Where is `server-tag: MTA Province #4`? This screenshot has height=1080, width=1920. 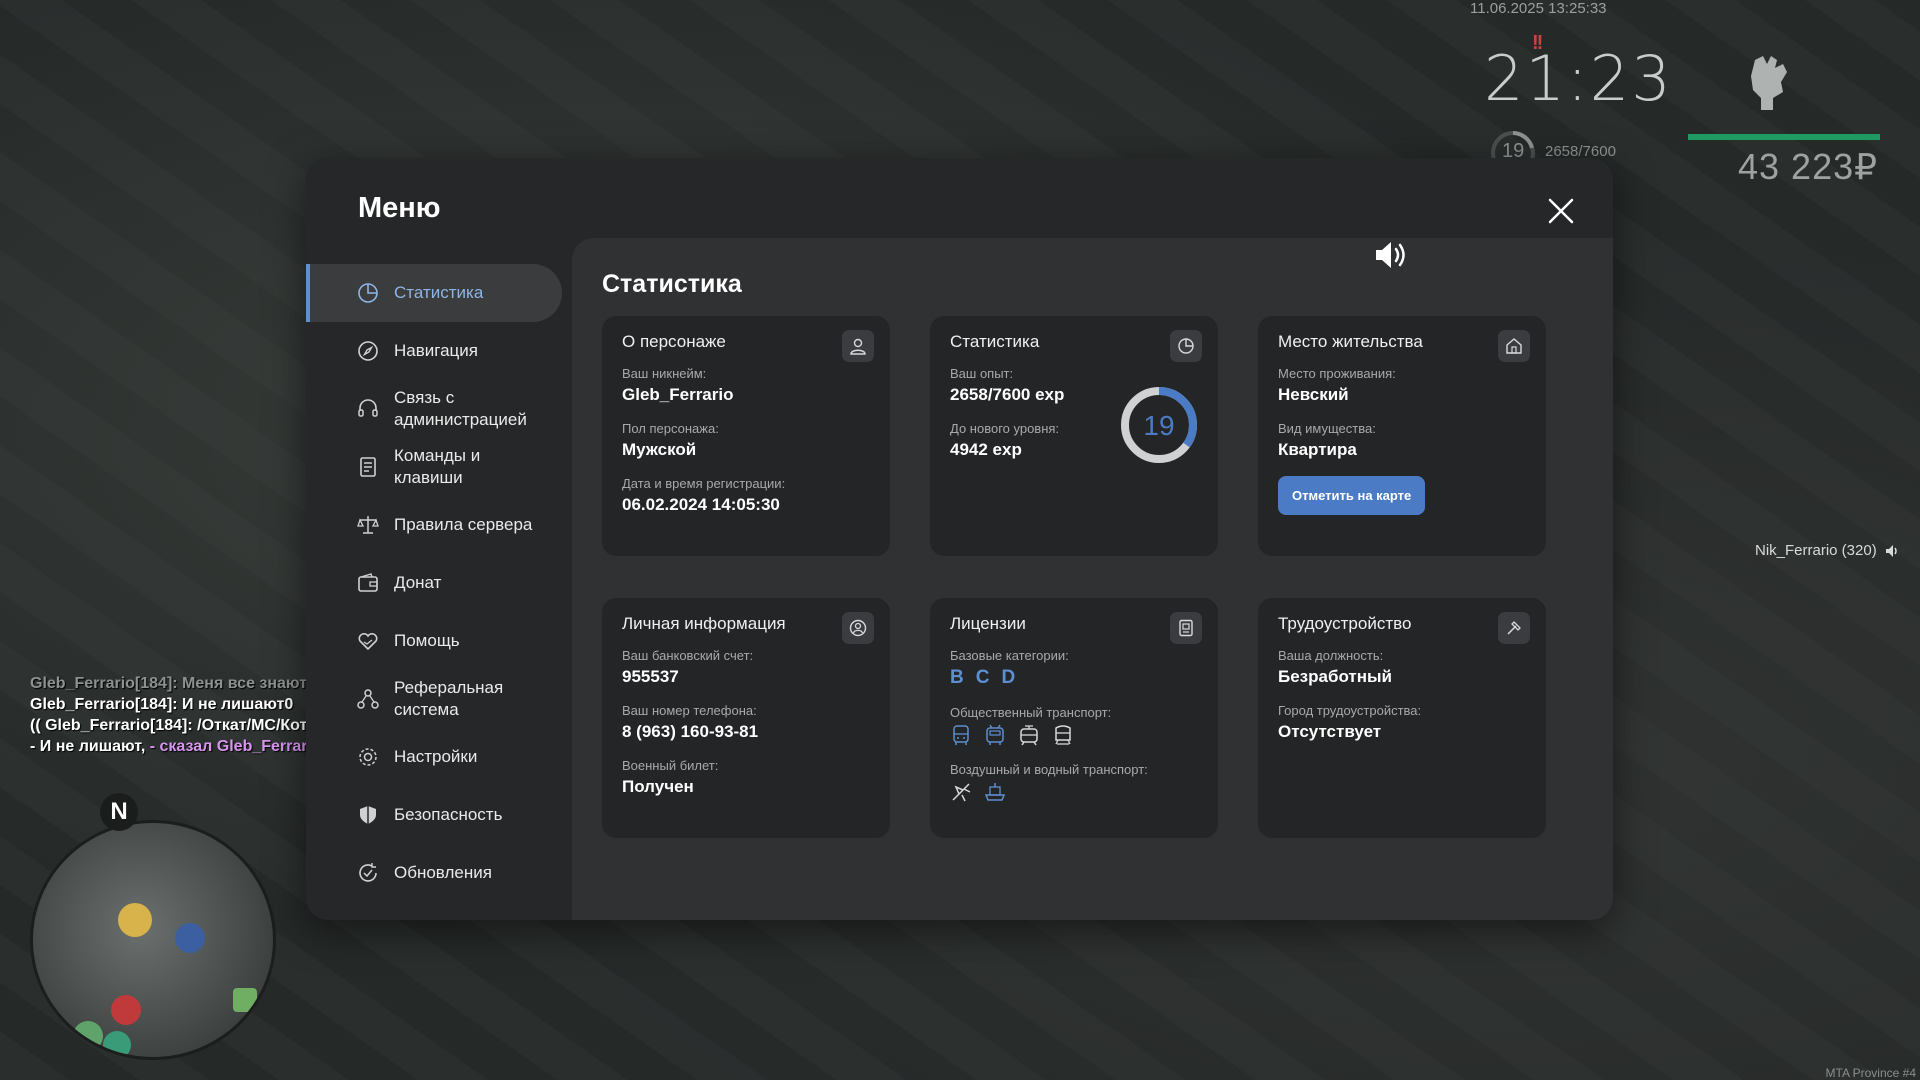
server-tag: MTA Province #4 is located at coordinates (1870, 1073).